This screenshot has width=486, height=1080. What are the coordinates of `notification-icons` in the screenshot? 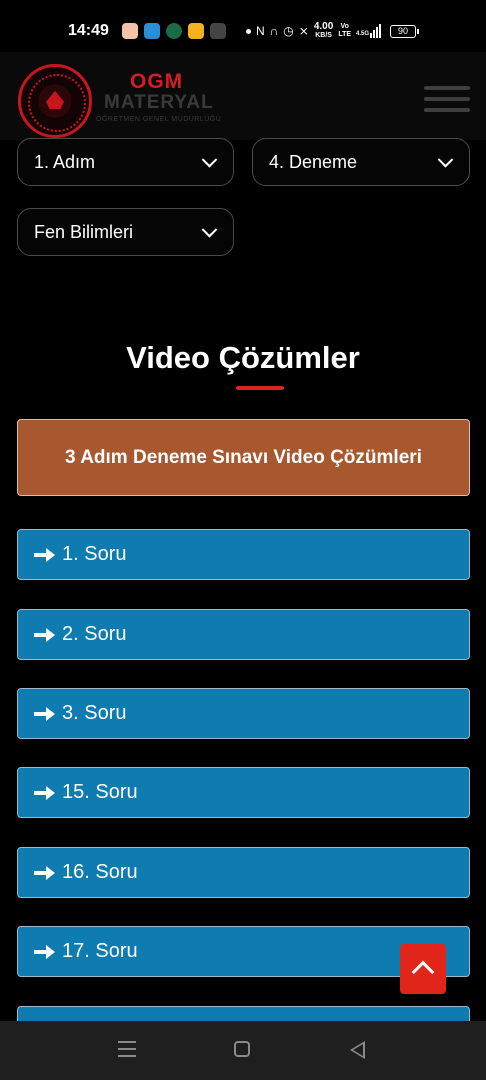 It's located at (174, 31).